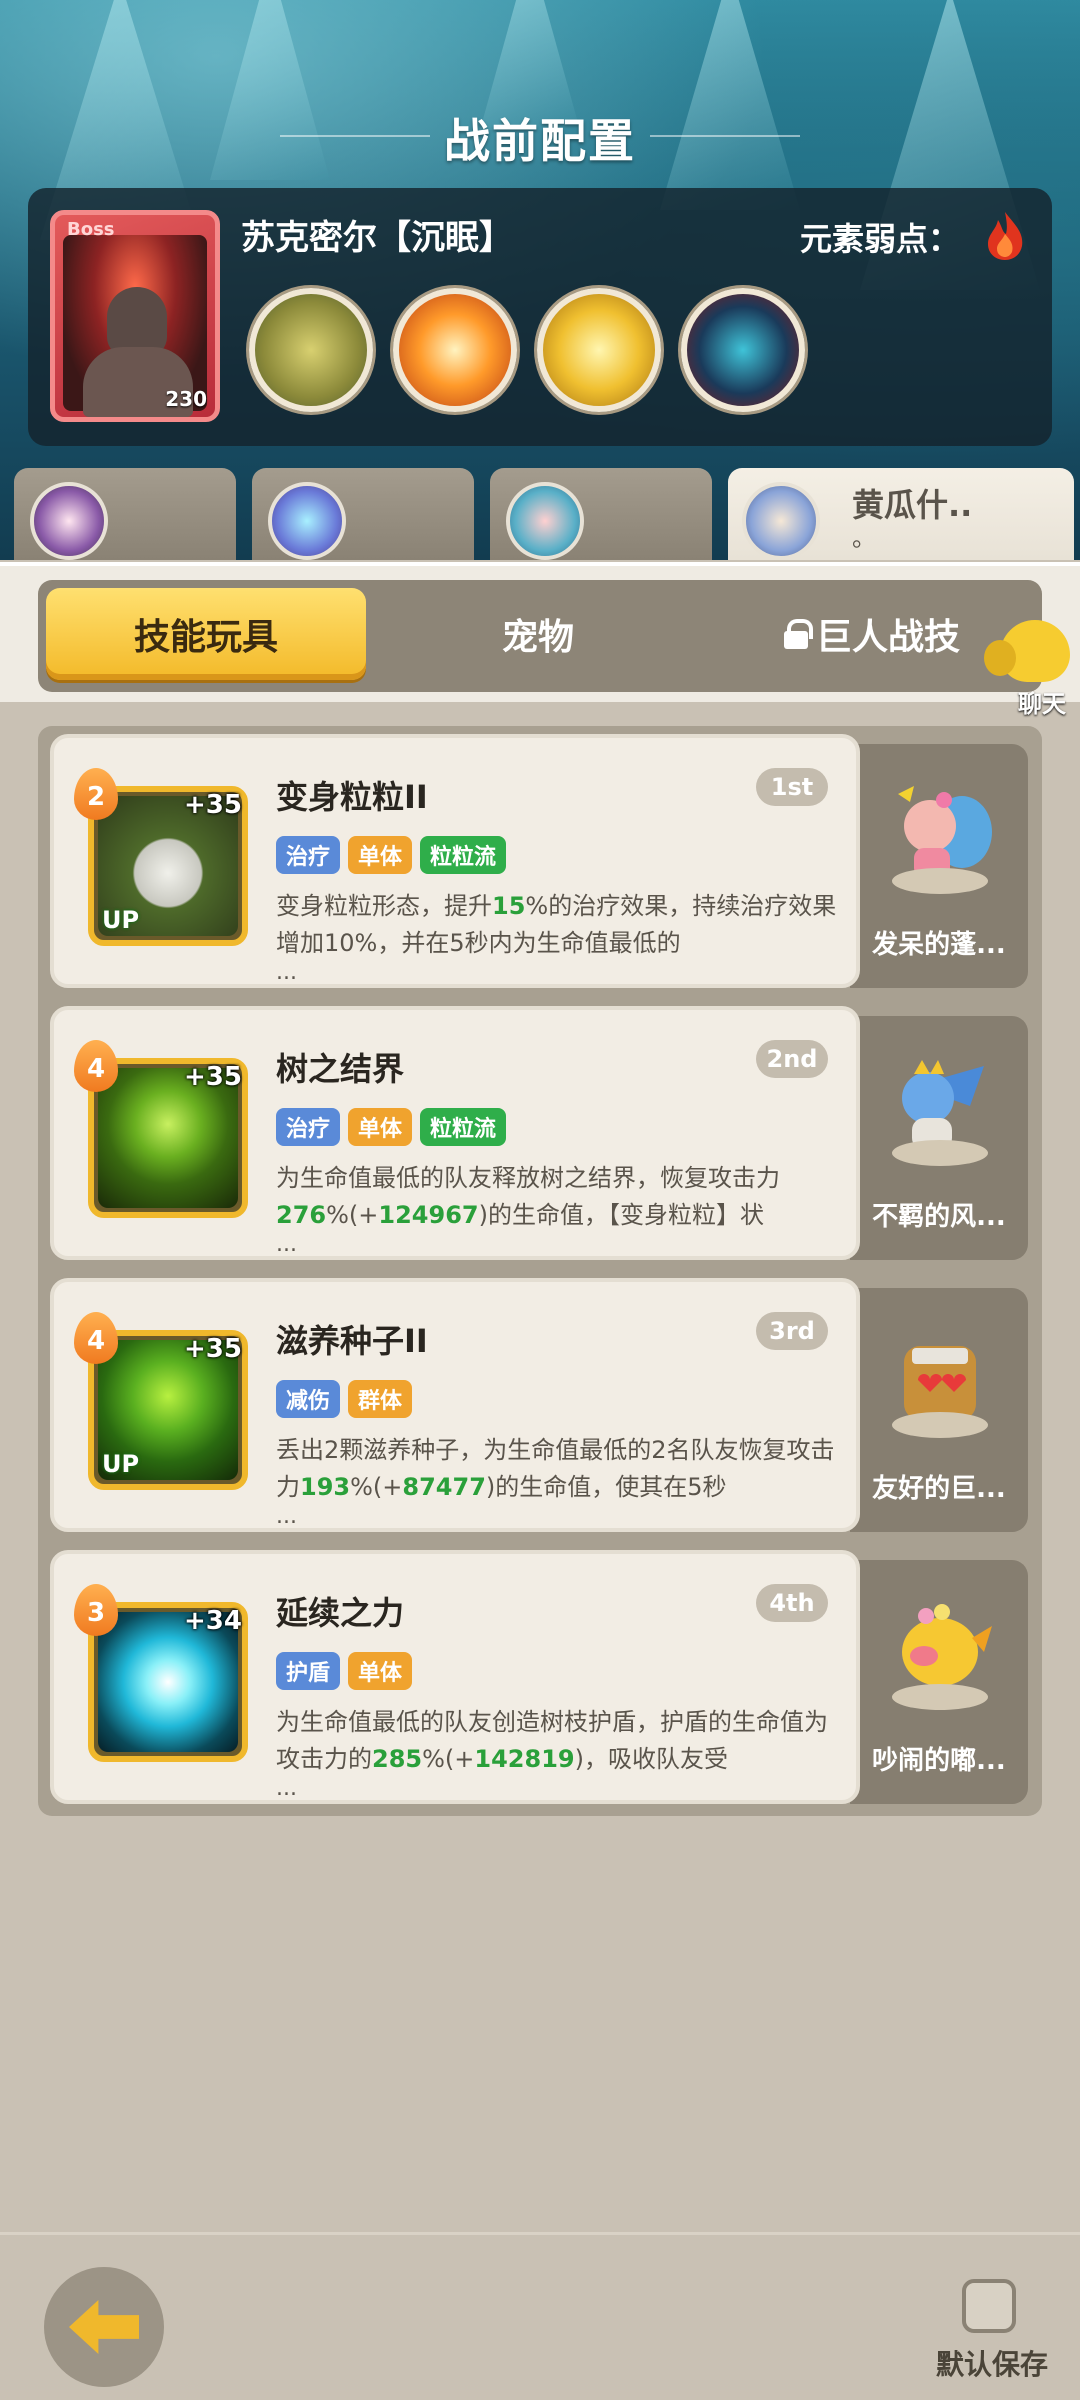 Image resolution: width=1080 pixels, height=2400 pixels. I want to click on skill-rank-badge: 4th, so click(792, 1603).